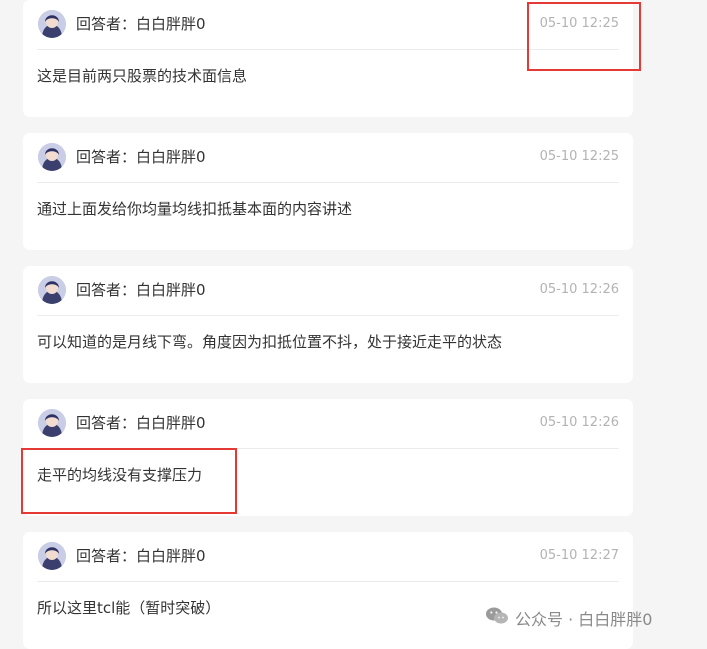 This screenshot has width=707, height=649. I want to click on answer-content: 可以知道的是月线下弯。角度因为扣抵位置不抖，处于接近走平的状态, so click(270, 342).